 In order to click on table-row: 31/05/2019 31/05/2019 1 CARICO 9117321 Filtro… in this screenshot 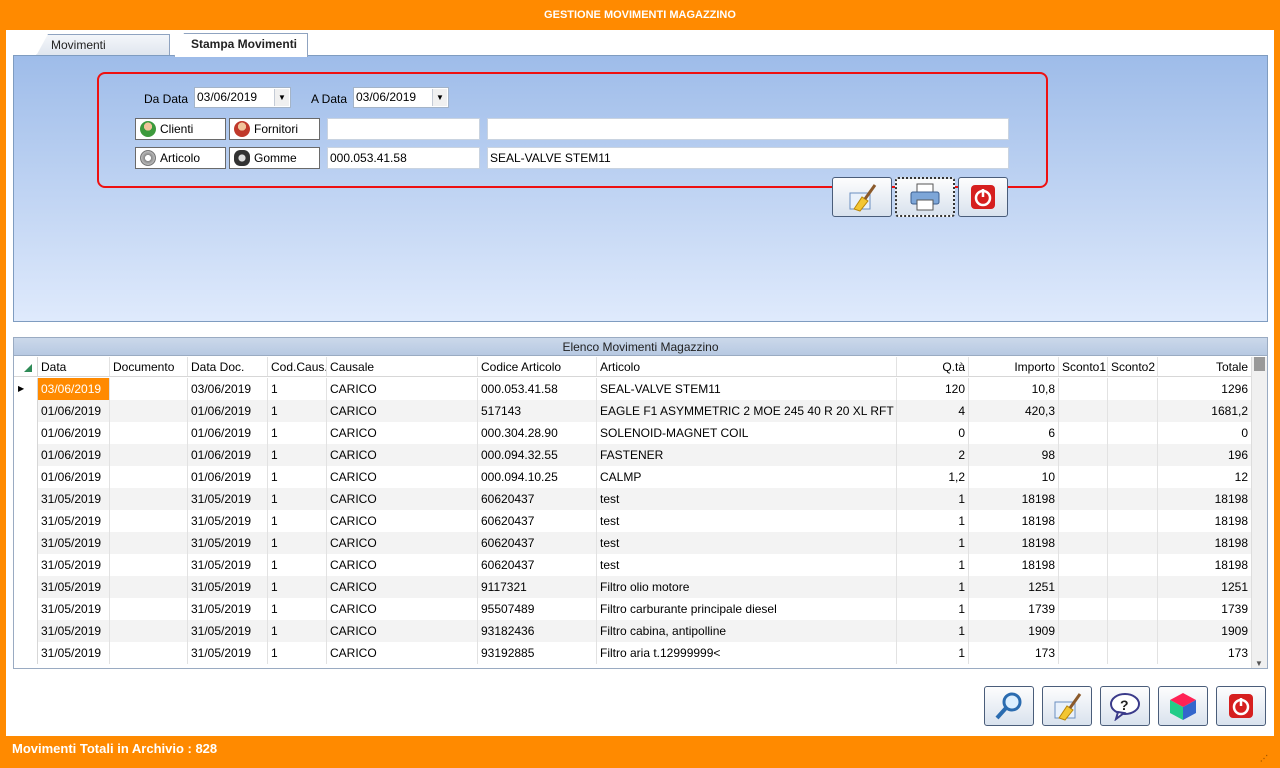, I will do `click(633, 587)`.